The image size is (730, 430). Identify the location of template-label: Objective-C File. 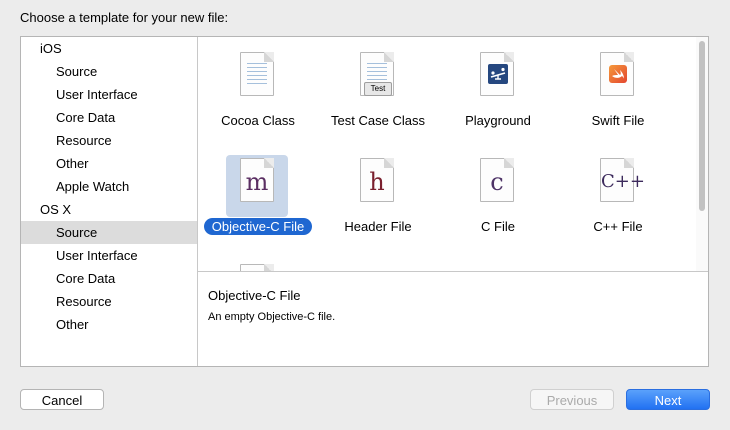
(258, 226).